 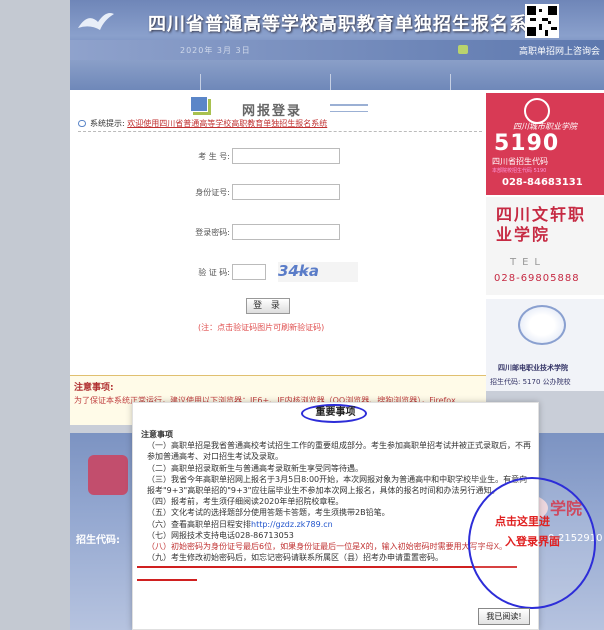 I want to click on ad1-number: 5190, so click(x=527, y=143).